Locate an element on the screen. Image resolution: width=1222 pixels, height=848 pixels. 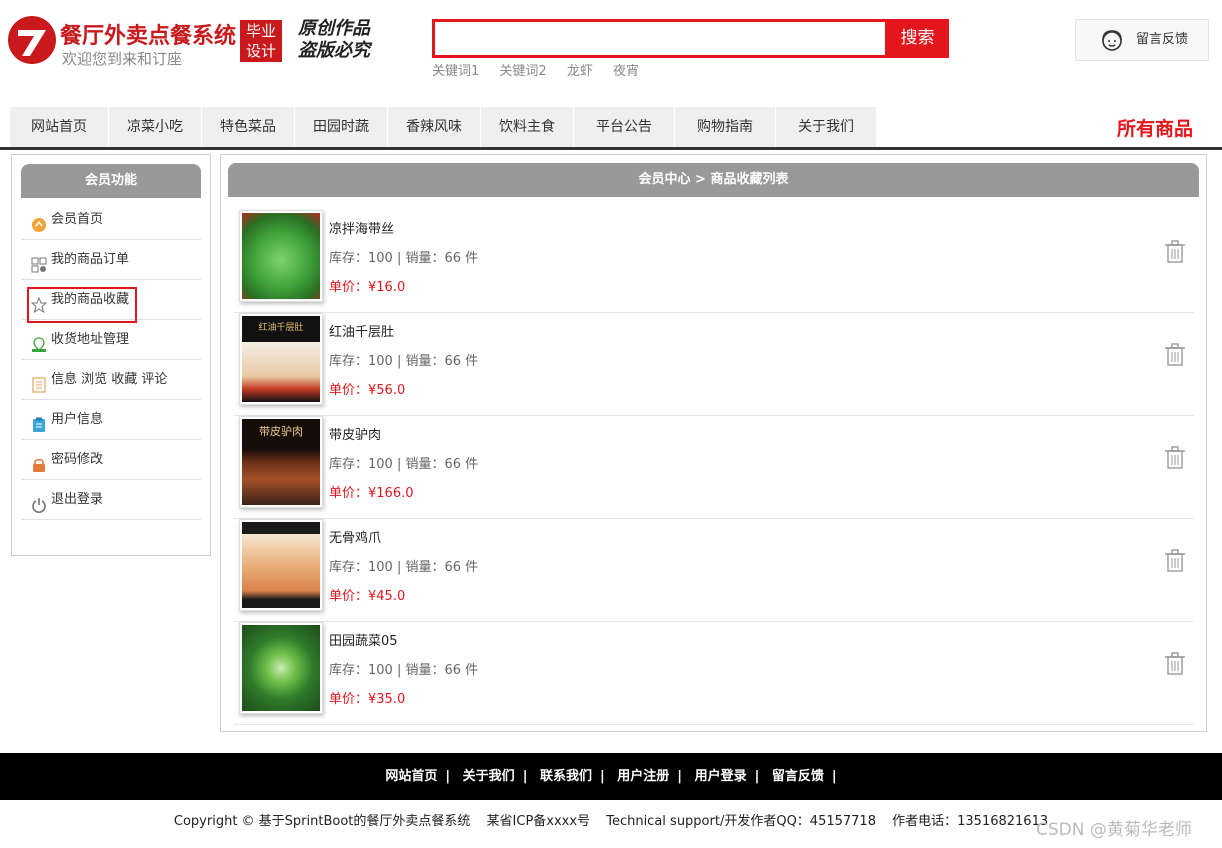
sidebar-item-label: 会员首页 is located at coordinates (77, 219).